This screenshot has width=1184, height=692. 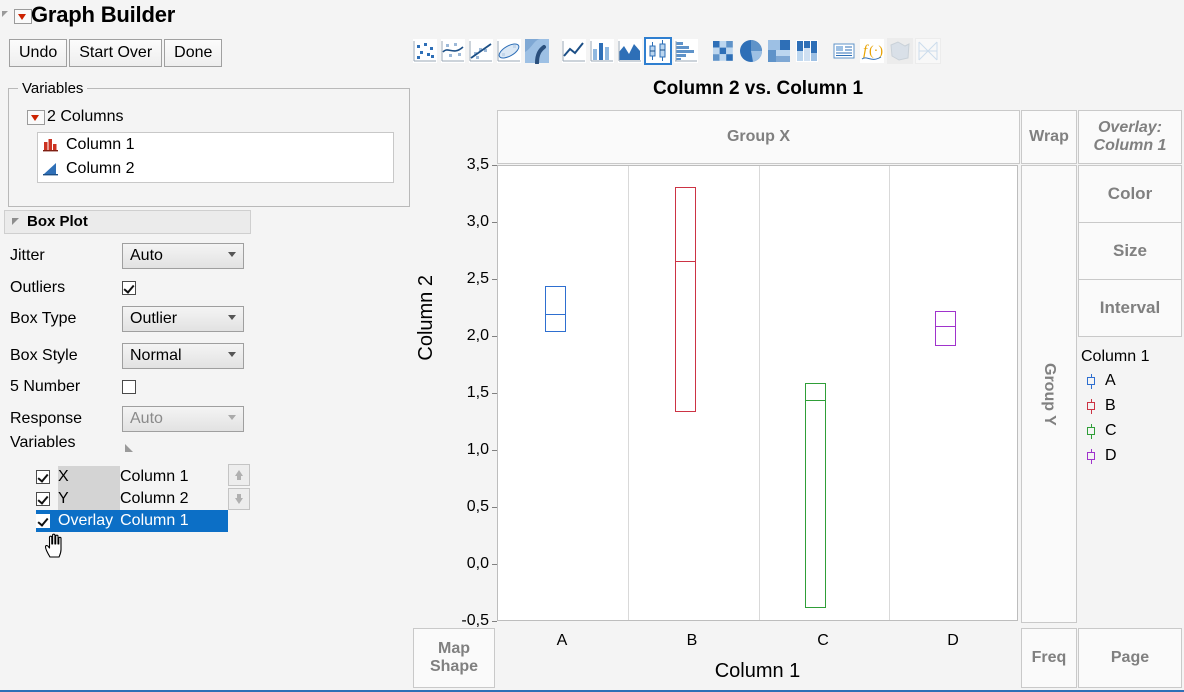 What do you see at coordinates (1130, 137) in the screenshot?
I see `drop-zone-overlay: Overlay: Column 1` at bounding box center [1130, 137].